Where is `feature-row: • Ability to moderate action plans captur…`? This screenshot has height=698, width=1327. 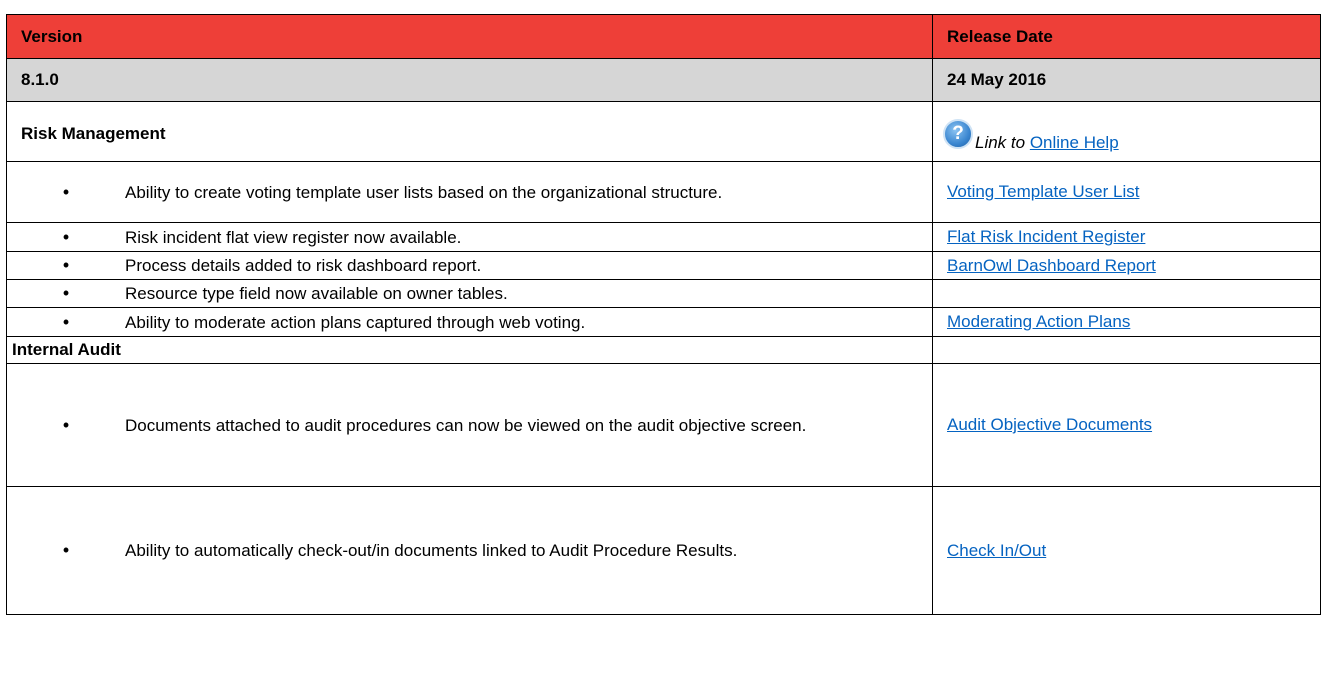
feature-row: • Ability to moderate action plans captur… is located at coordinates (663, 322).